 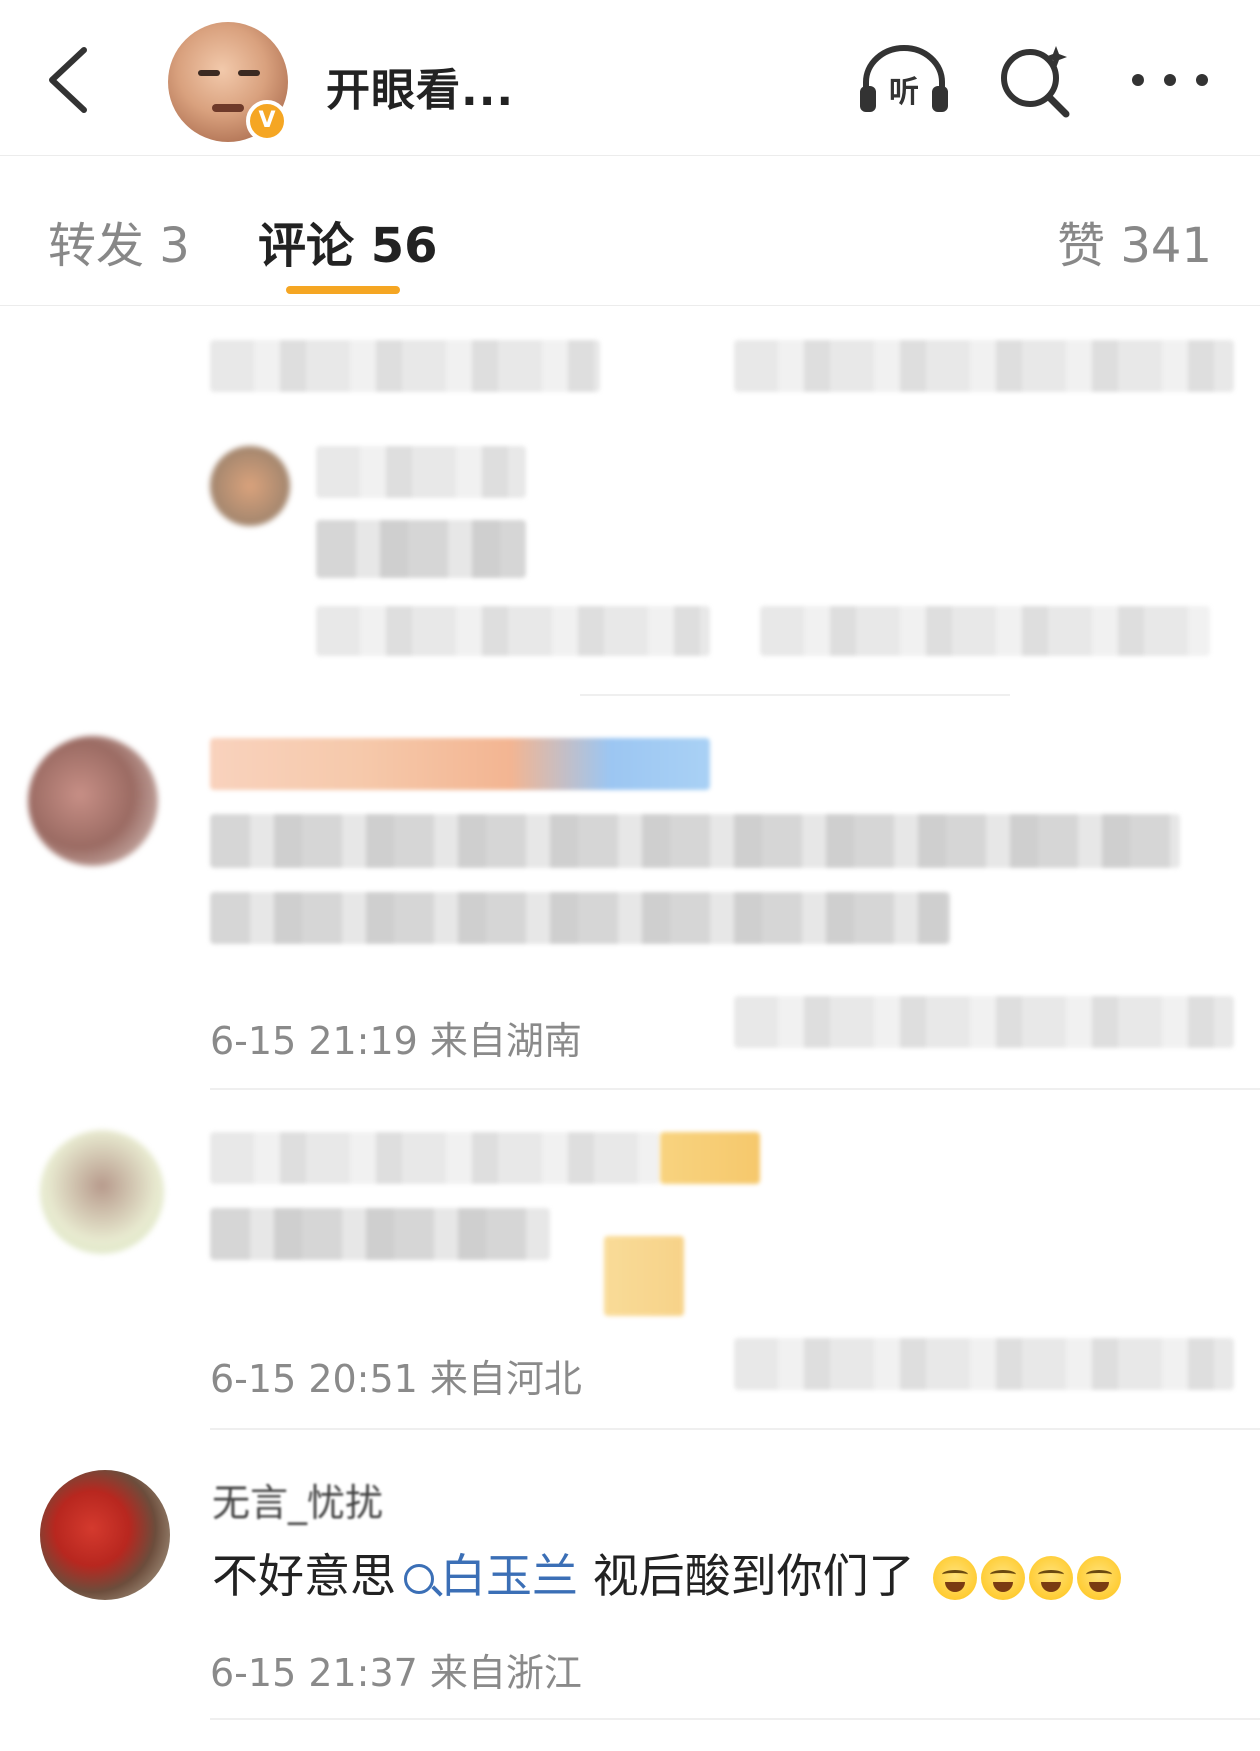 What do you see at coordinates (904, 92) in the screenshot?
I see `listen-label: 听` at bounding box center [904, 92].